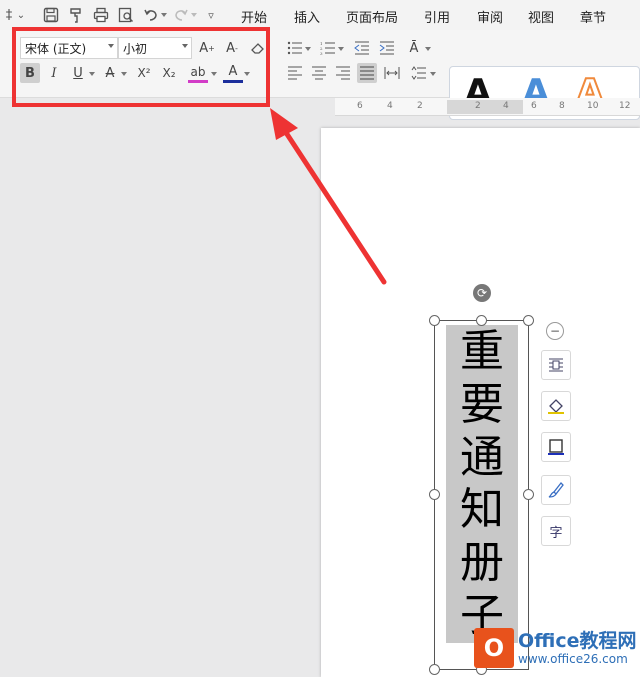 This screenshot has height=677, width=640. What do you see at coordinates (481, 320) in the screenshot?
I see `resize-handle-top` at bounding box center [481, 320].